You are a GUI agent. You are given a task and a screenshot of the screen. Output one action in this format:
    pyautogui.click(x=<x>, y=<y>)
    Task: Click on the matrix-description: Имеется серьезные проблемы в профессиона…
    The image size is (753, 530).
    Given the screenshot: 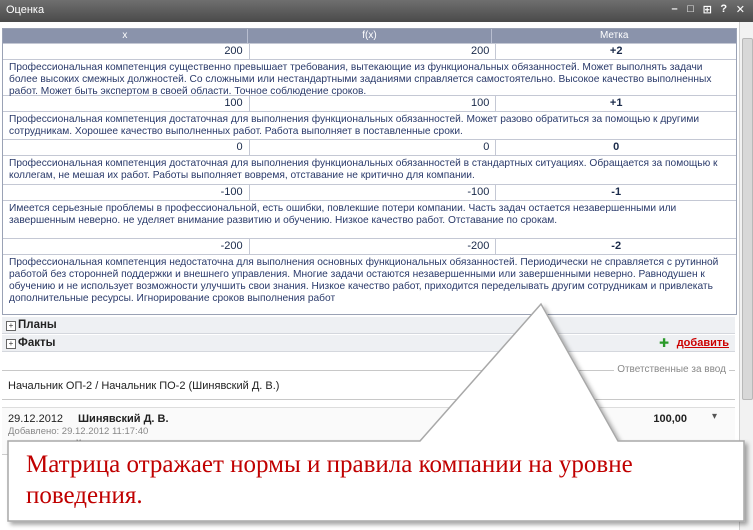 What is the action you would take?
    pyautogui.click(x=369, y=219)
    